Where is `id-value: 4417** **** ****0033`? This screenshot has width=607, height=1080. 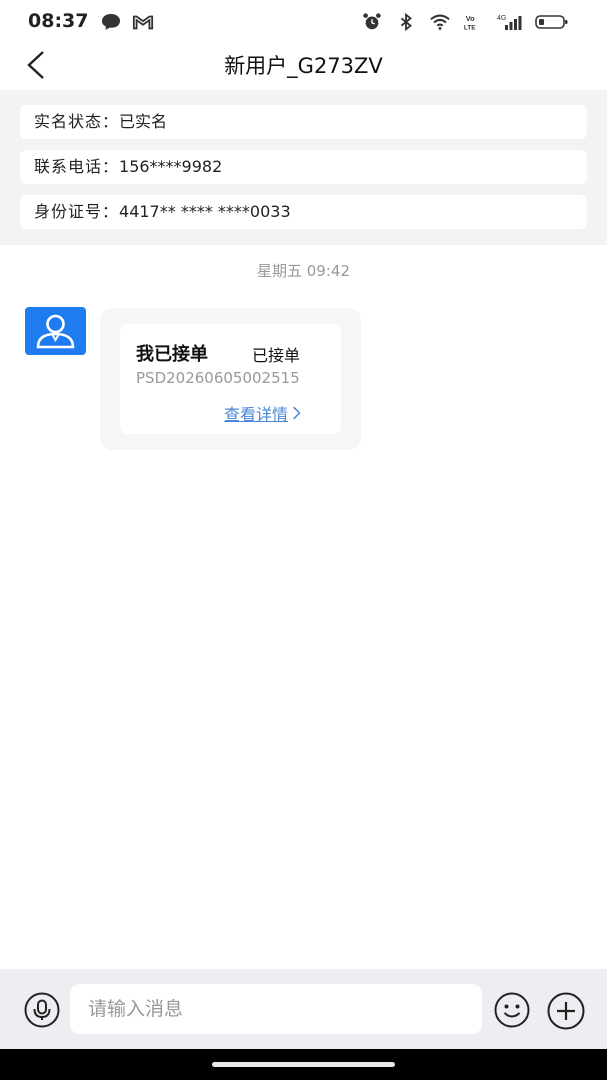 id-value: 4417** **** ****0033 is located at coordinates (205, 211).